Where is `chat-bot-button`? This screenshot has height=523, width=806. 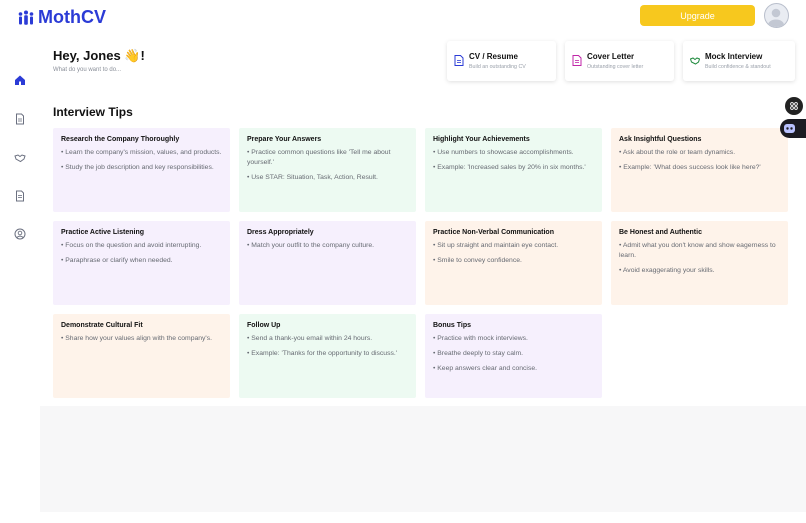
chat-bot-button is located at coordinates (793, 128).